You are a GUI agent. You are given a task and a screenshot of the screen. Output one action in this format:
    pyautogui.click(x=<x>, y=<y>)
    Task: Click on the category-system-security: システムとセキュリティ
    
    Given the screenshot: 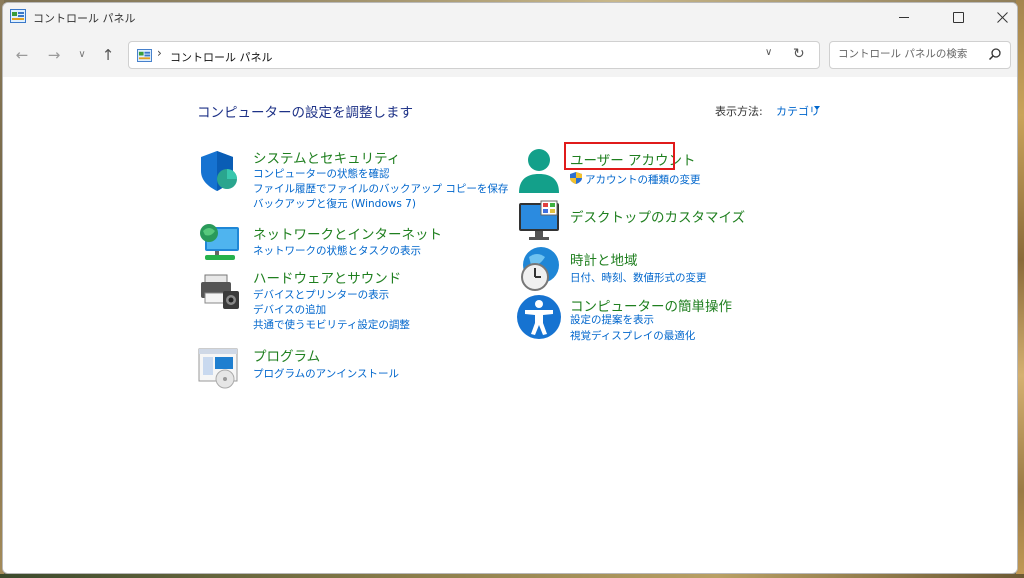 What is the action you would take?
    pyautogui.click(x=326, y=157)
    